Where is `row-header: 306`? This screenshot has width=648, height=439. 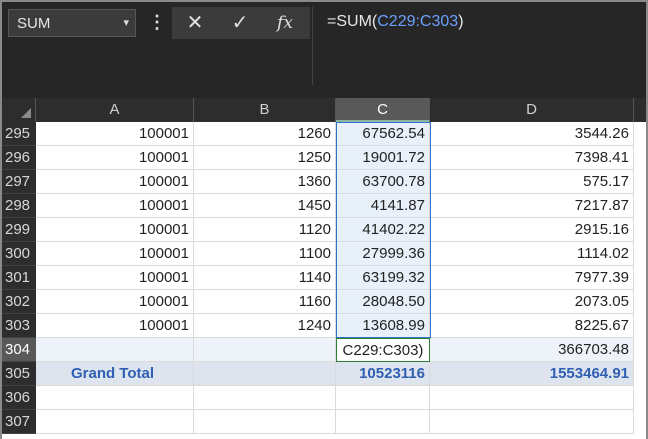 row-header: 306 is located at coordinates (19, 398).